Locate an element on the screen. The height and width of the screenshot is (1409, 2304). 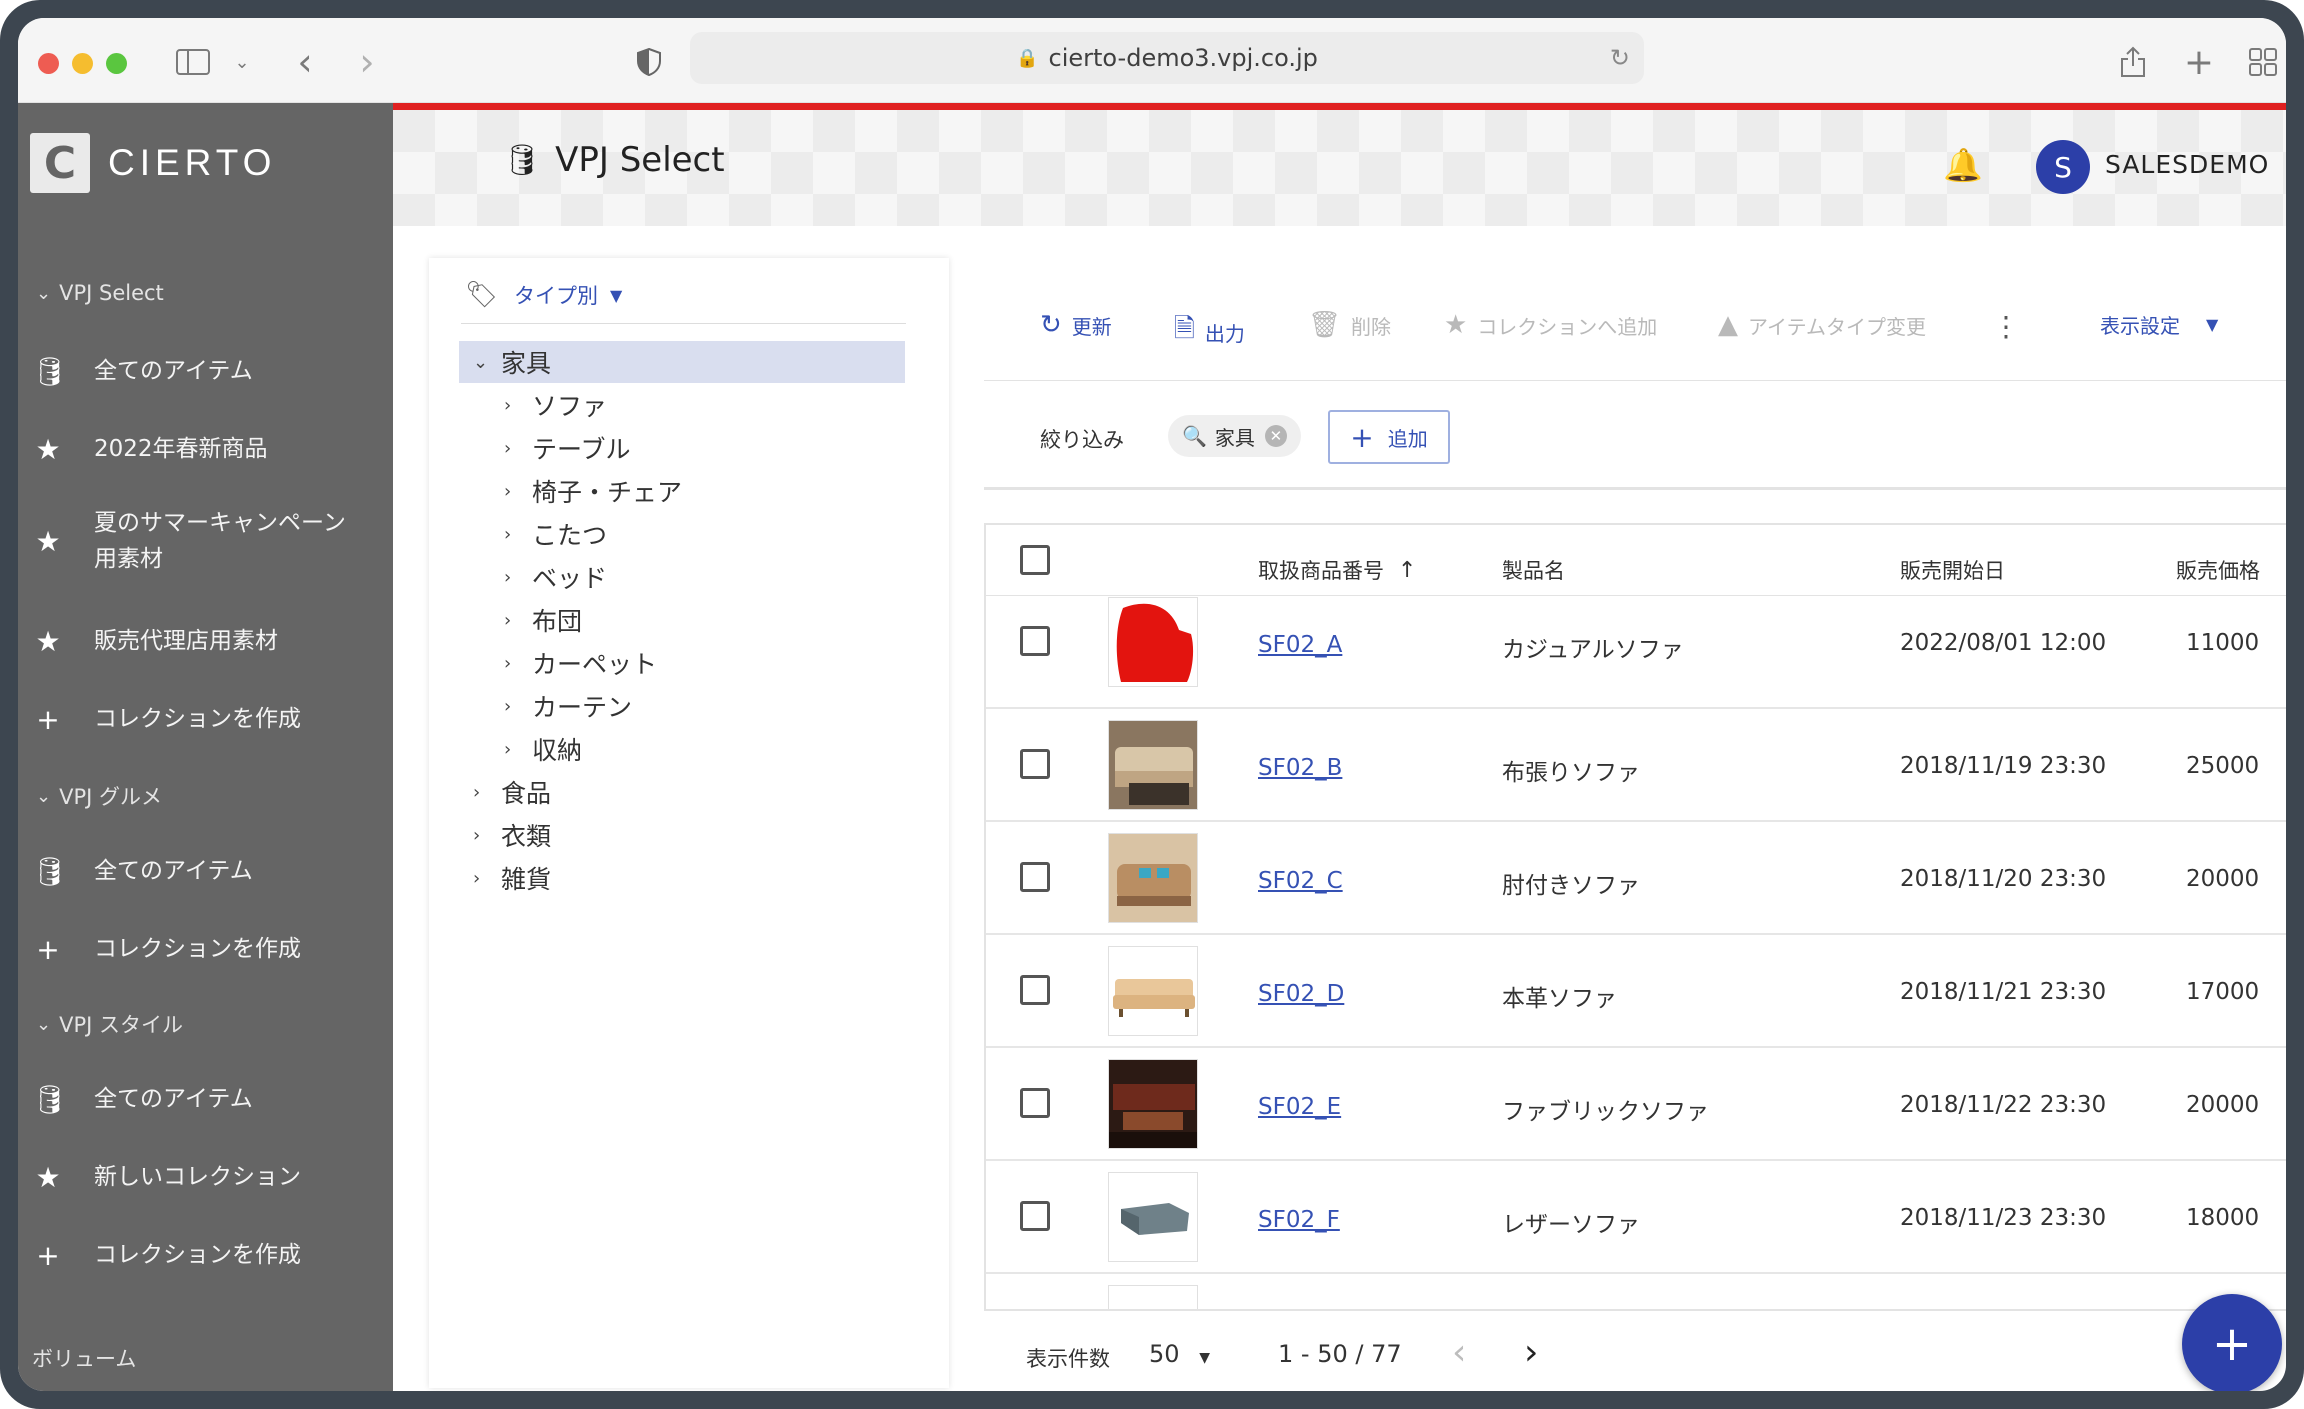
tab-overview-icon is located at coordinates (2263, 62).